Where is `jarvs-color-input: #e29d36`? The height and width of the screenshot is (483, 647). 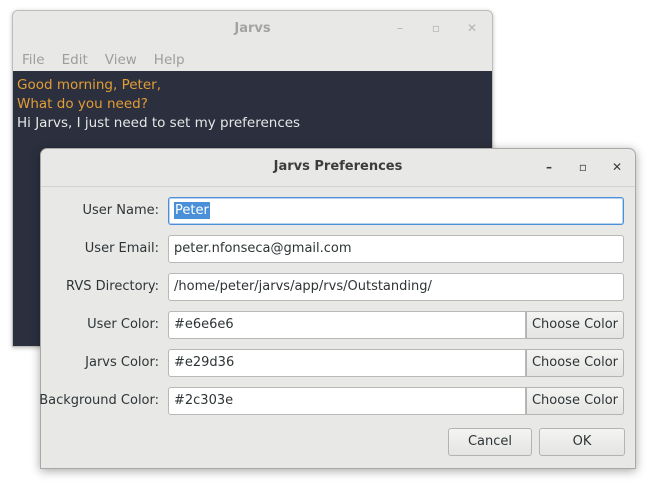
jarvs-color-input: #e29d36 is located at coordinates (347, 363).